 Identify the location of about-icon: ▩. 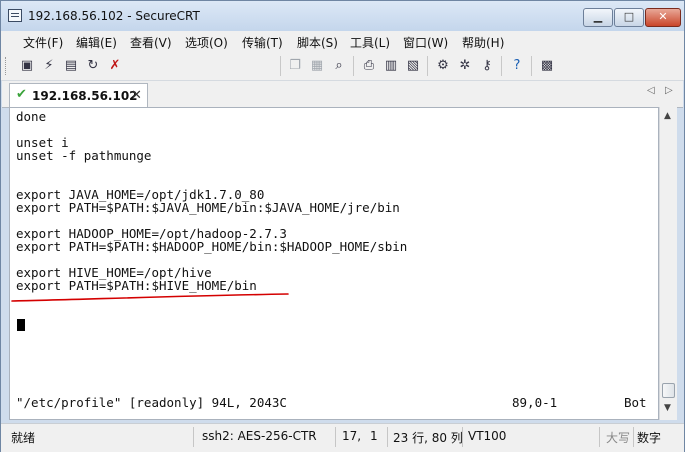
(547, 66).